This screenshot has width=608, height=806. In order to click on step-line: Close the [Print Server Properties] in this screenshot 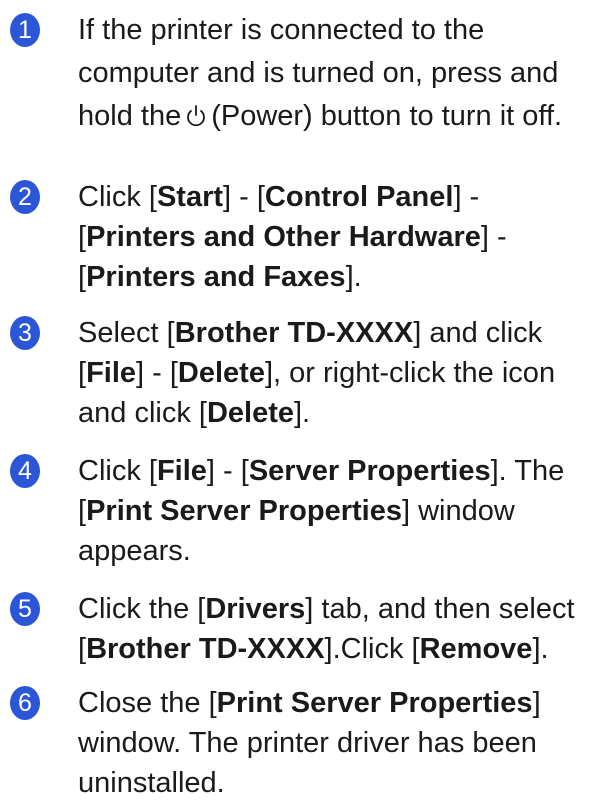, I will do `click(343, 703)`.